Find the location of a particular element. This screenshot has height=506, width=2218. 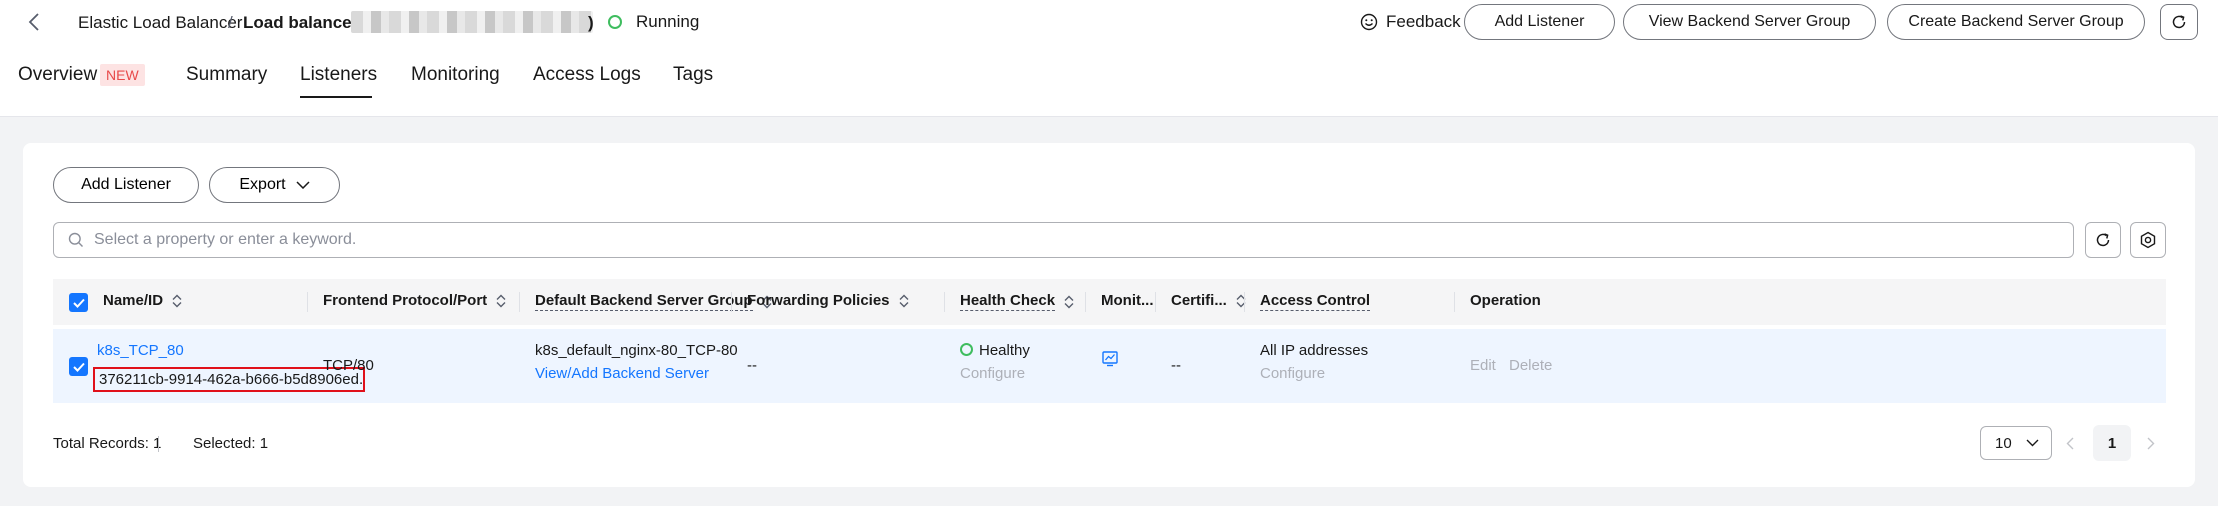

column-access-control-label: Access Control is located at coordinates (1315, 301).